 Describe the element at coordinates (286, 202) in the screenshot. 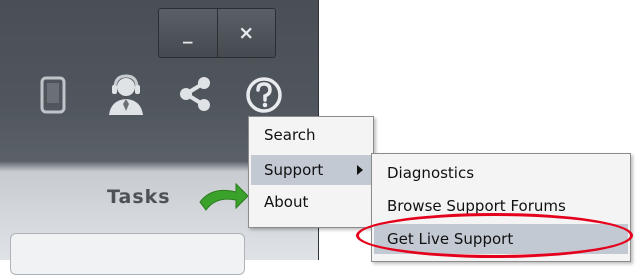

I see `menu-item-label: About` at that location.